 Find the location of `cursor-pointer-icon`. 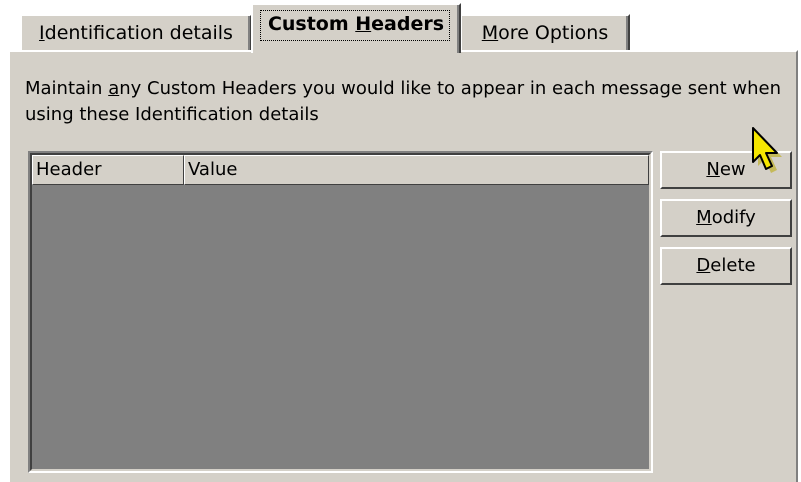

cursor-pointer-icon is located at coordinates (767, 150).